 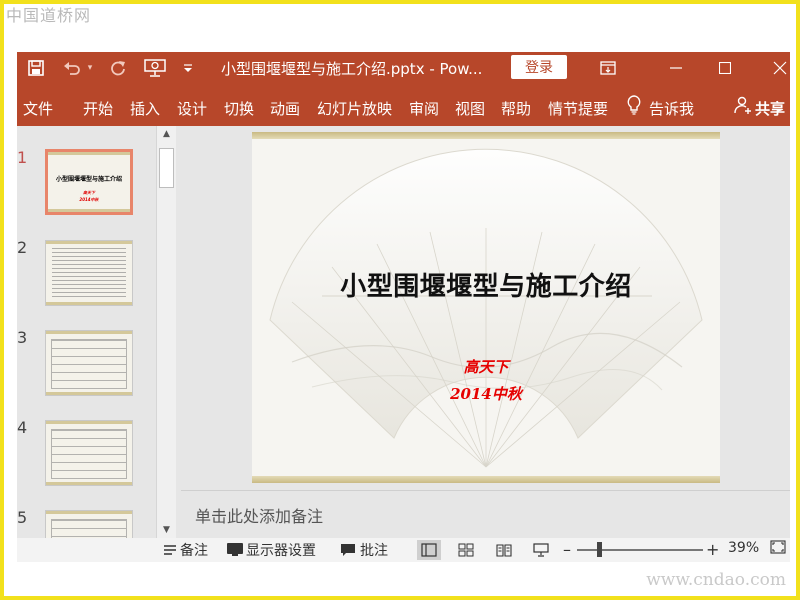 I want to click on notes-pane: 单击此处添加备注, so click(x=485, y=514).